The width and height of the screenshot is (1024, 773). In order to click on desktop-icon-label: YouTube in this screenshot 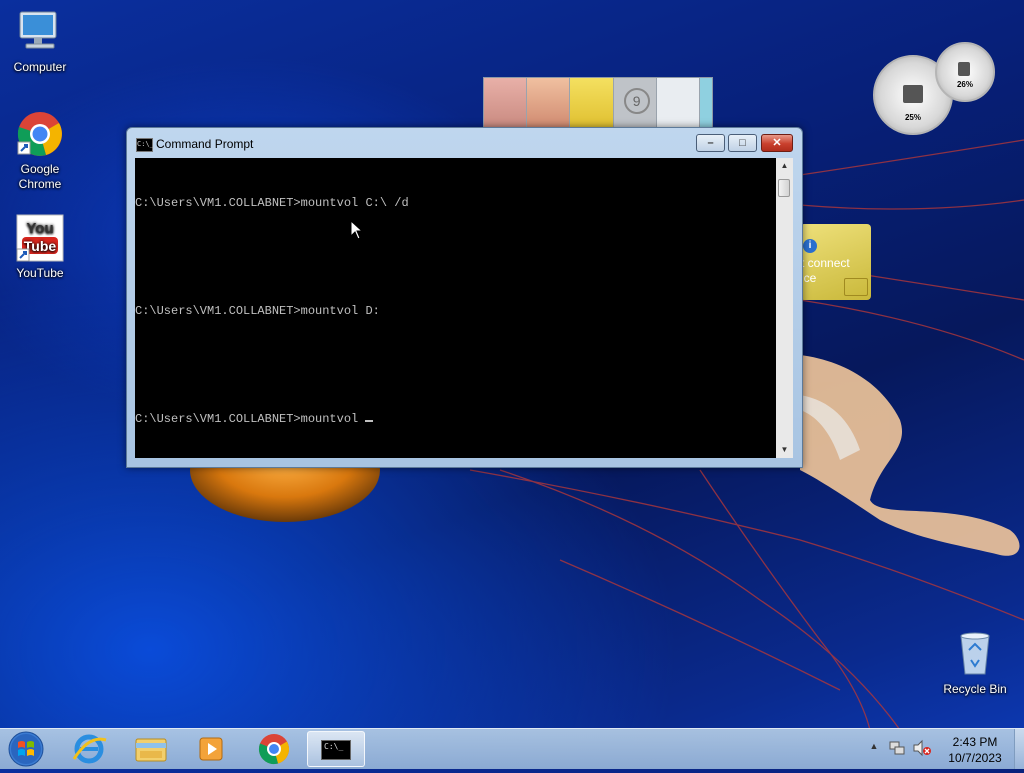, I will do `click(40, 273)`.